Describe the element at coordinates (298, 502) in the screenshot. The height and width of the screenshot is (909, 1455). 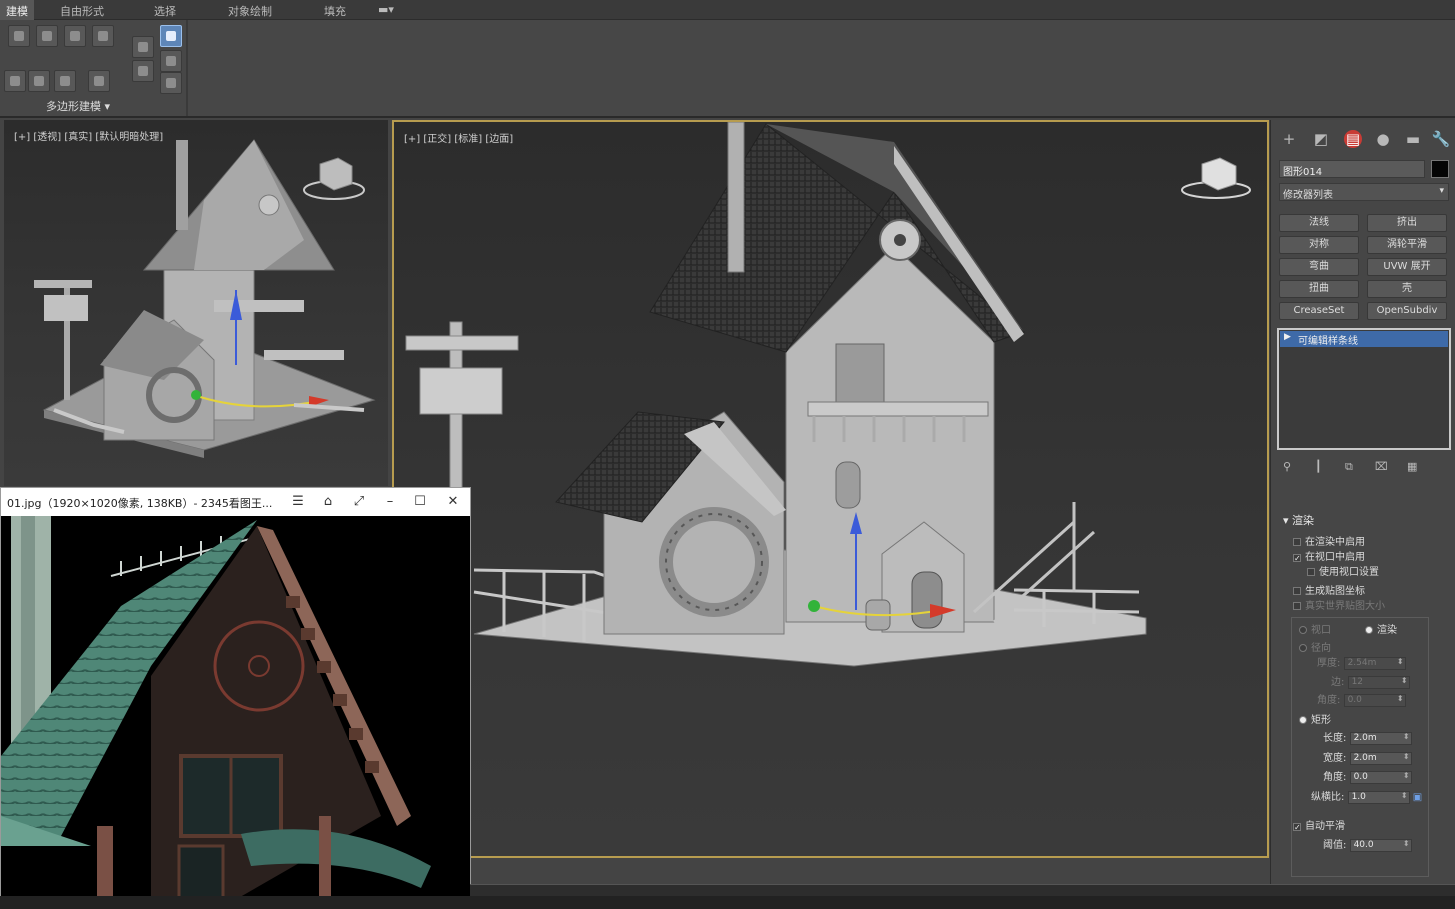
I see `menu-icon: ☰` at that location.